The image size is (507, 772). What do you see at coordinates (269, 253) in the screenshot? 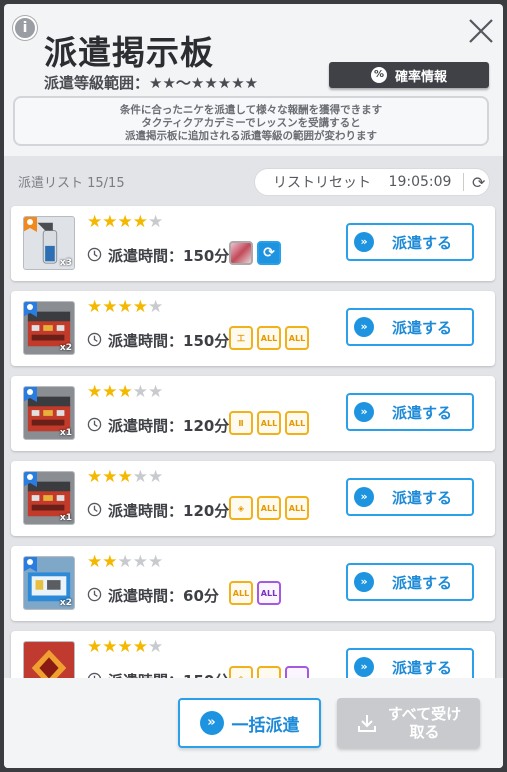
I see `sync-icon: ⟳` at bounding box center [269, 253].